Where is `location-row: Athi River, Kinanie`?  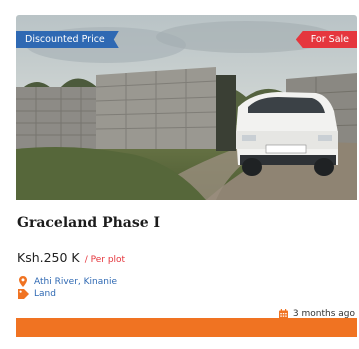 location-row: Athi River, Kinanie is located at coordinates (67, 281).